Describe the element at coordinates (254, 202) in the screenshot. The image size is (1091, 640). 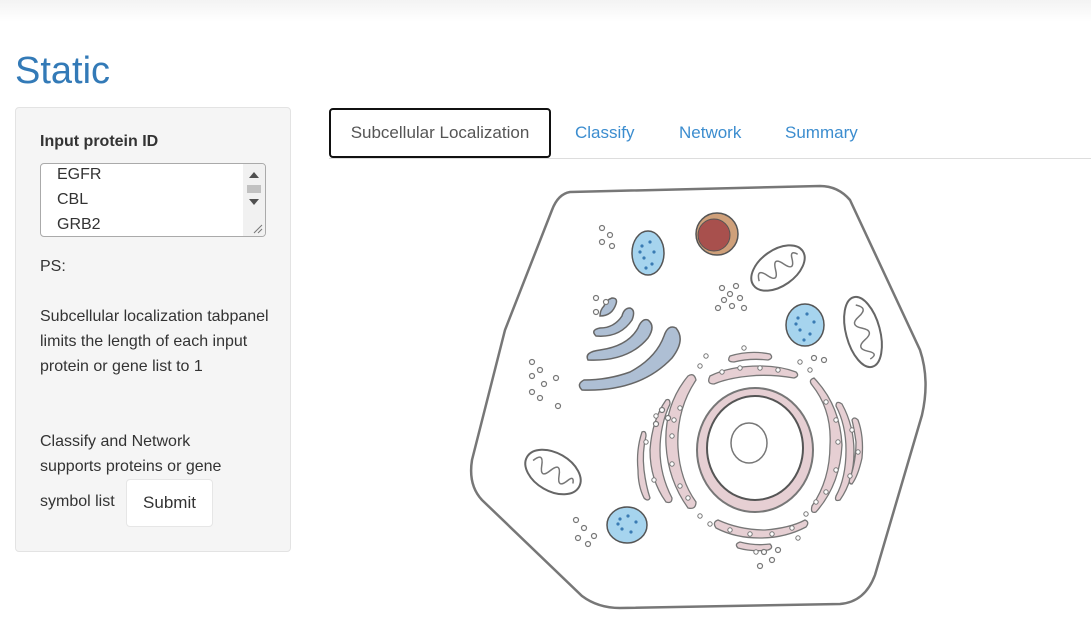
I see `scroll-down-icon` at that location.